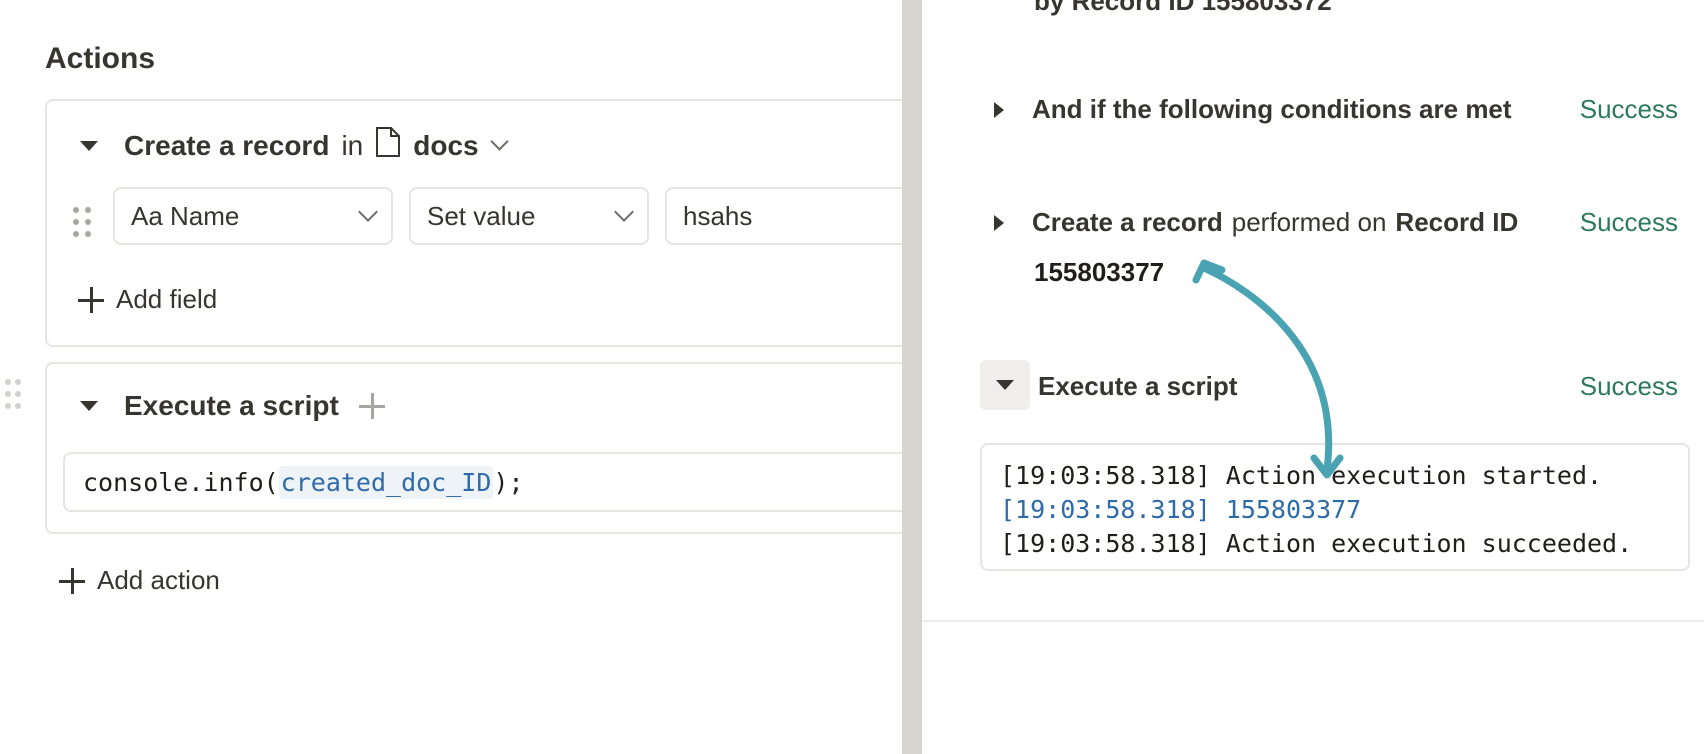  I want to click on operation-select-value: Set value, so click(481, 215).